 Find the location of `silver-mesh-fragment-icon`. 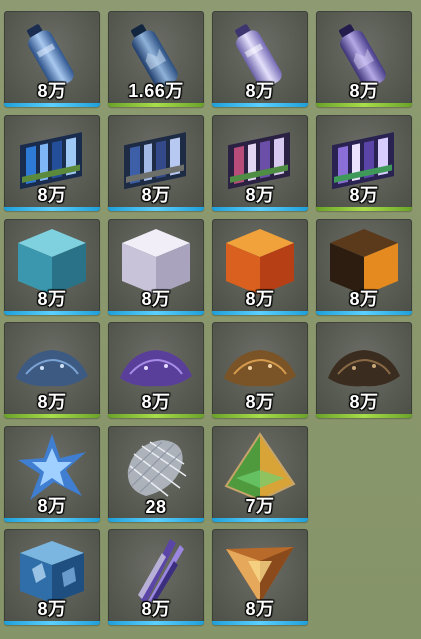

silver-mesh-fragment-icon is located at coordinates (157, 468).